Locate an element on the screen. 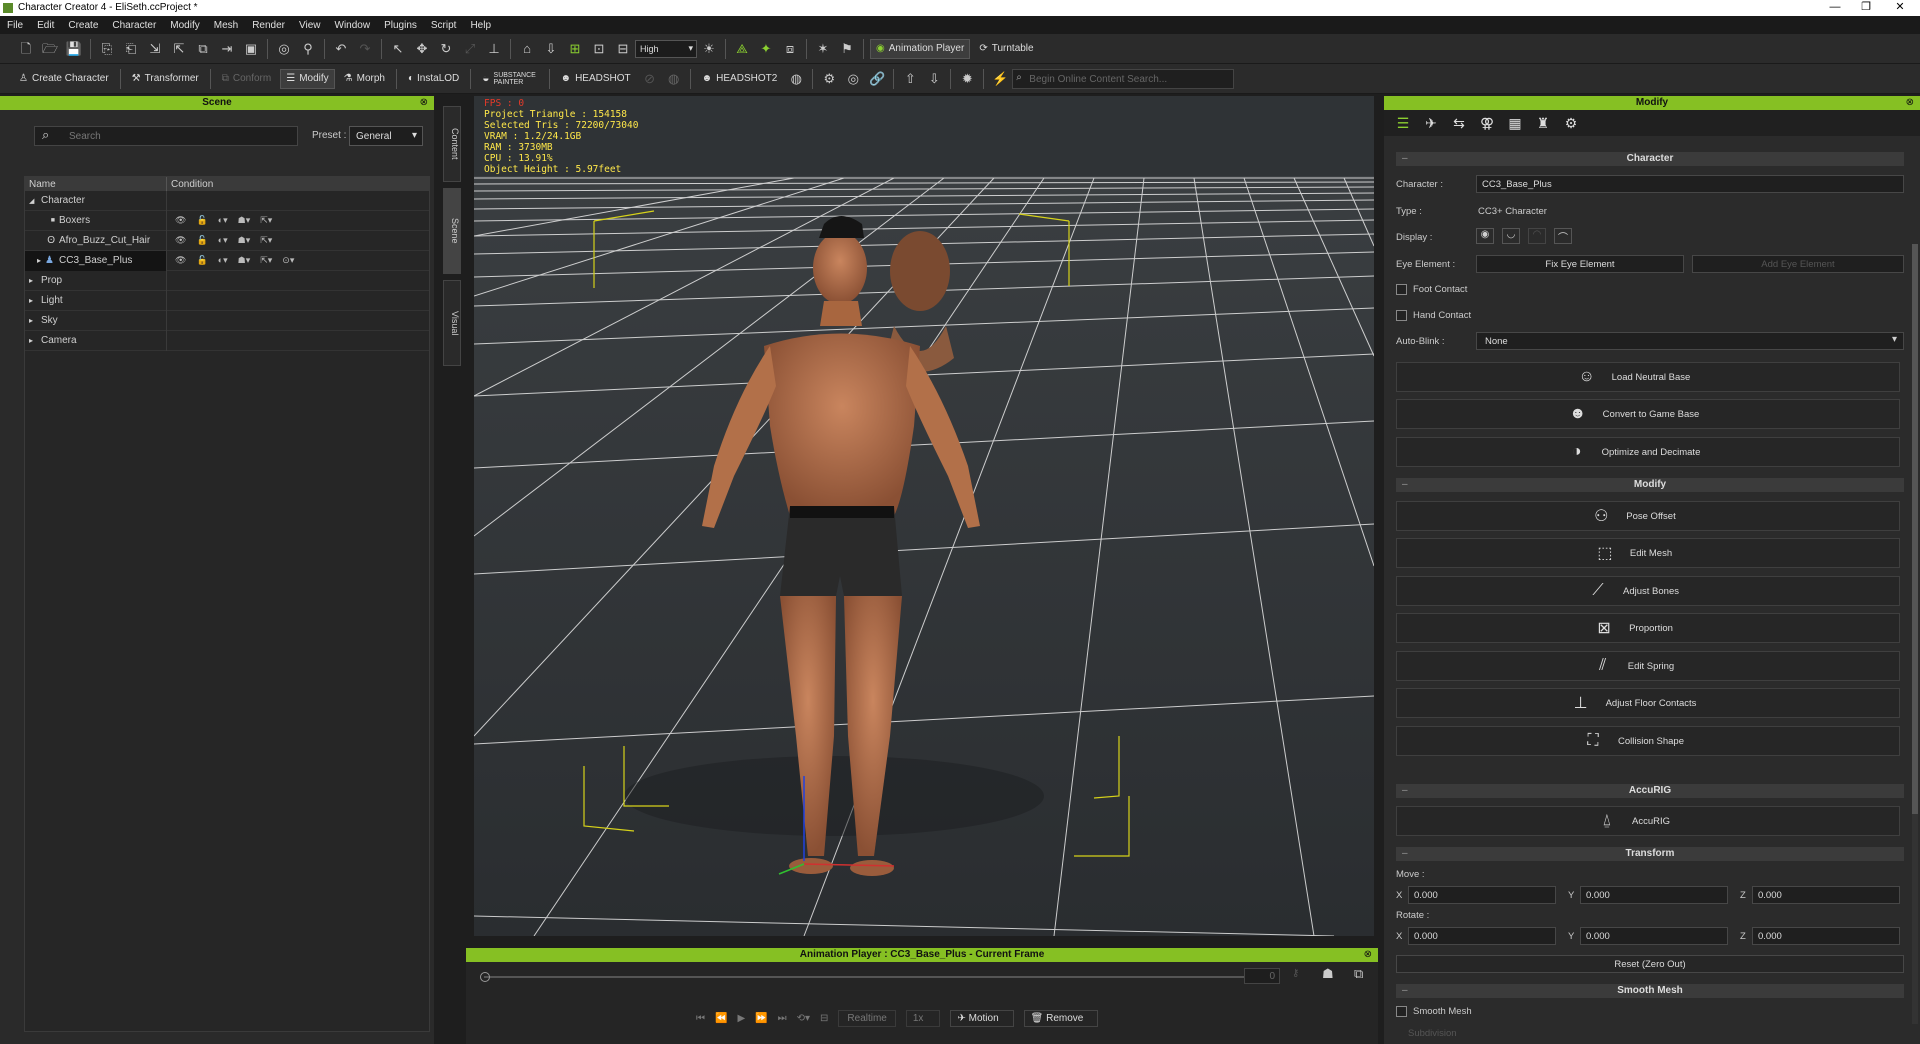 This screenshot has width=1920, height=1044. pose-tab-icon: ⚢ is located at coordinates (1487, 123).